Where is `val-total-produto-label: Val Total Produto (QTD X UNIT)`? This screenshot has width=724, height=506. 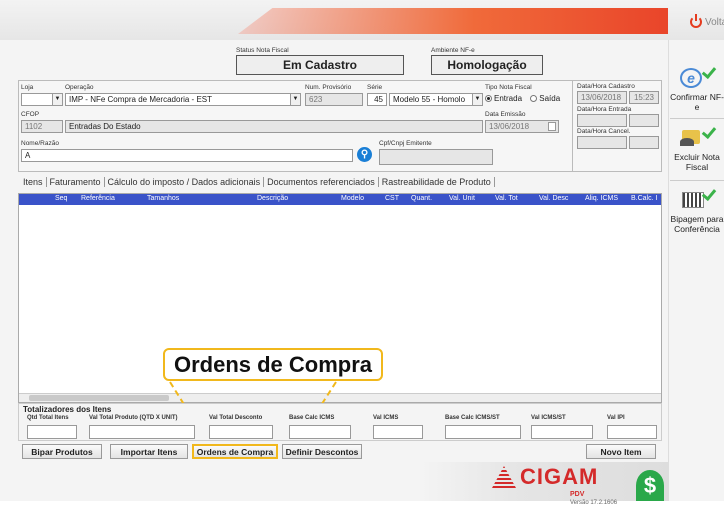 val-total-produto-label: Val Total Produto (QTD X UNIT) is located at coordinates (133, 418).